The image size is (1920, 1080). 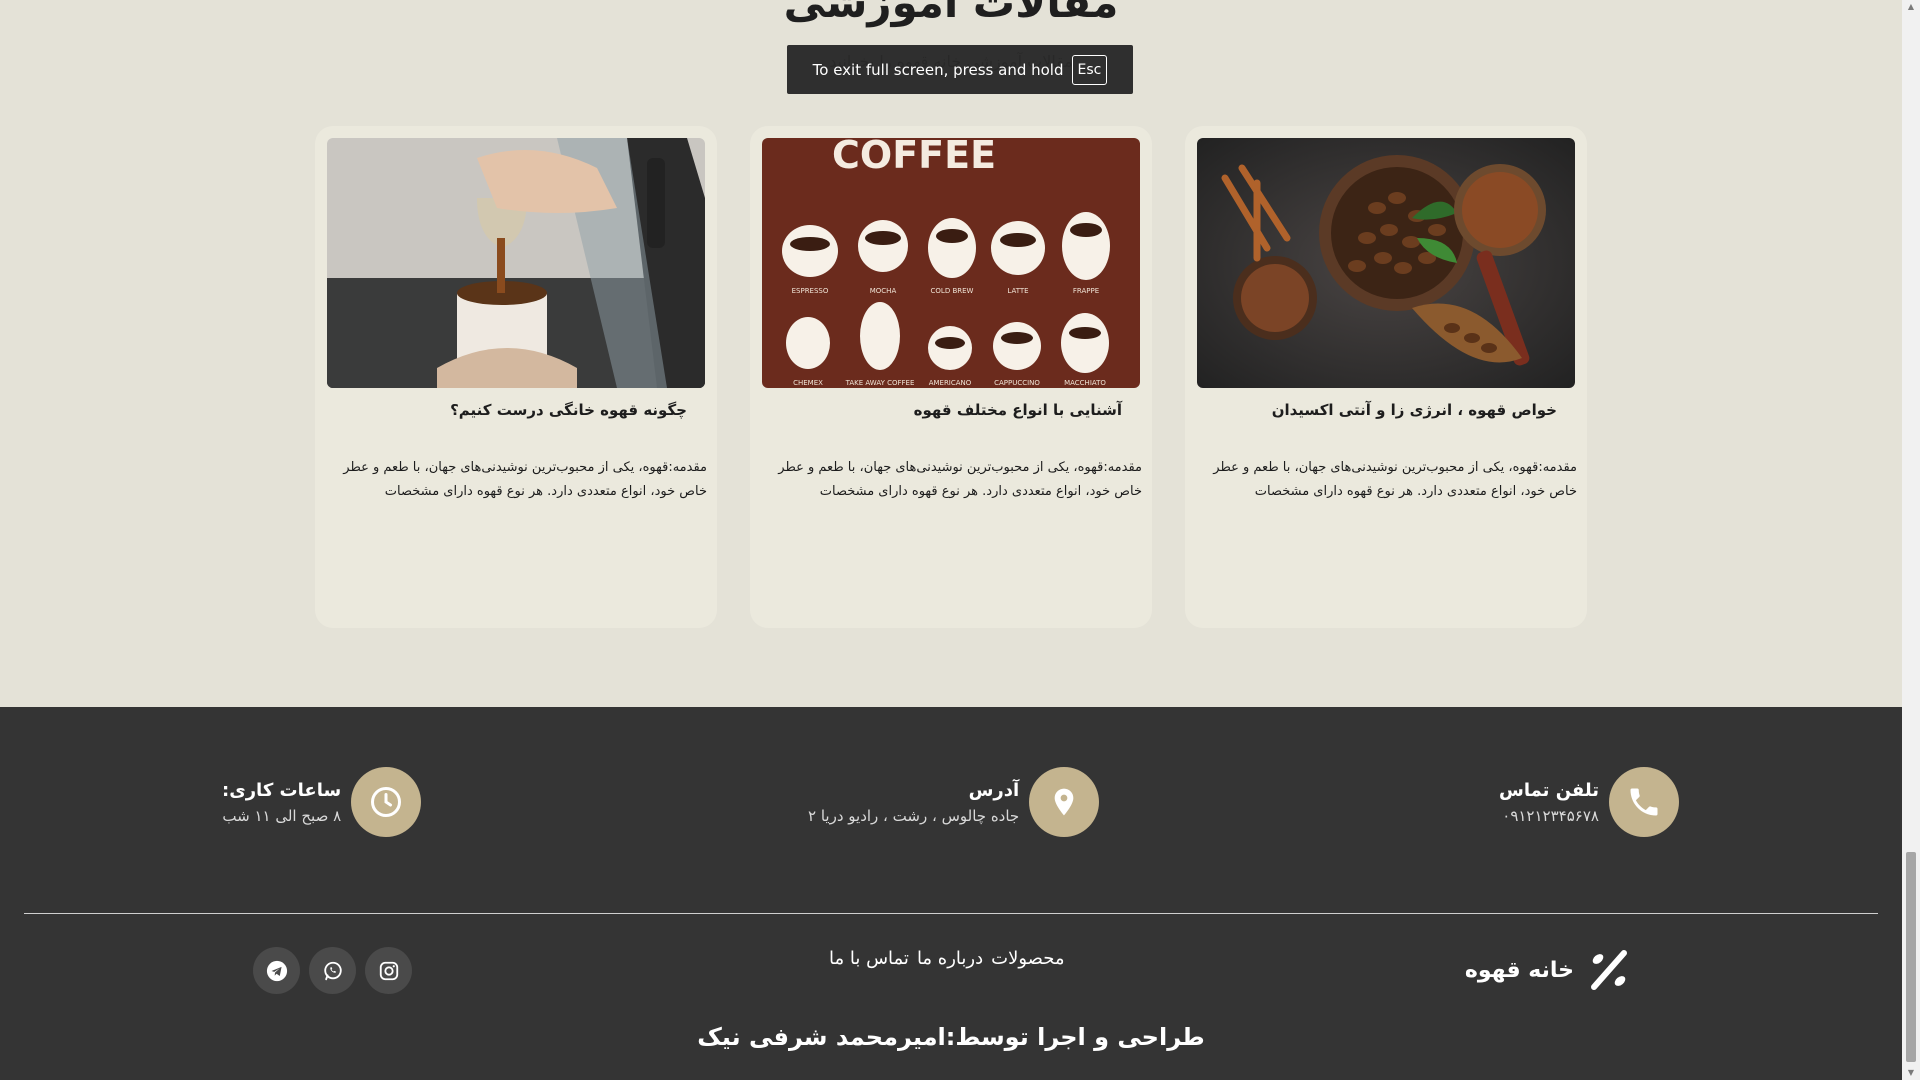 I want to click on brand: خانه قهوه, so click(x=1548, y=970).